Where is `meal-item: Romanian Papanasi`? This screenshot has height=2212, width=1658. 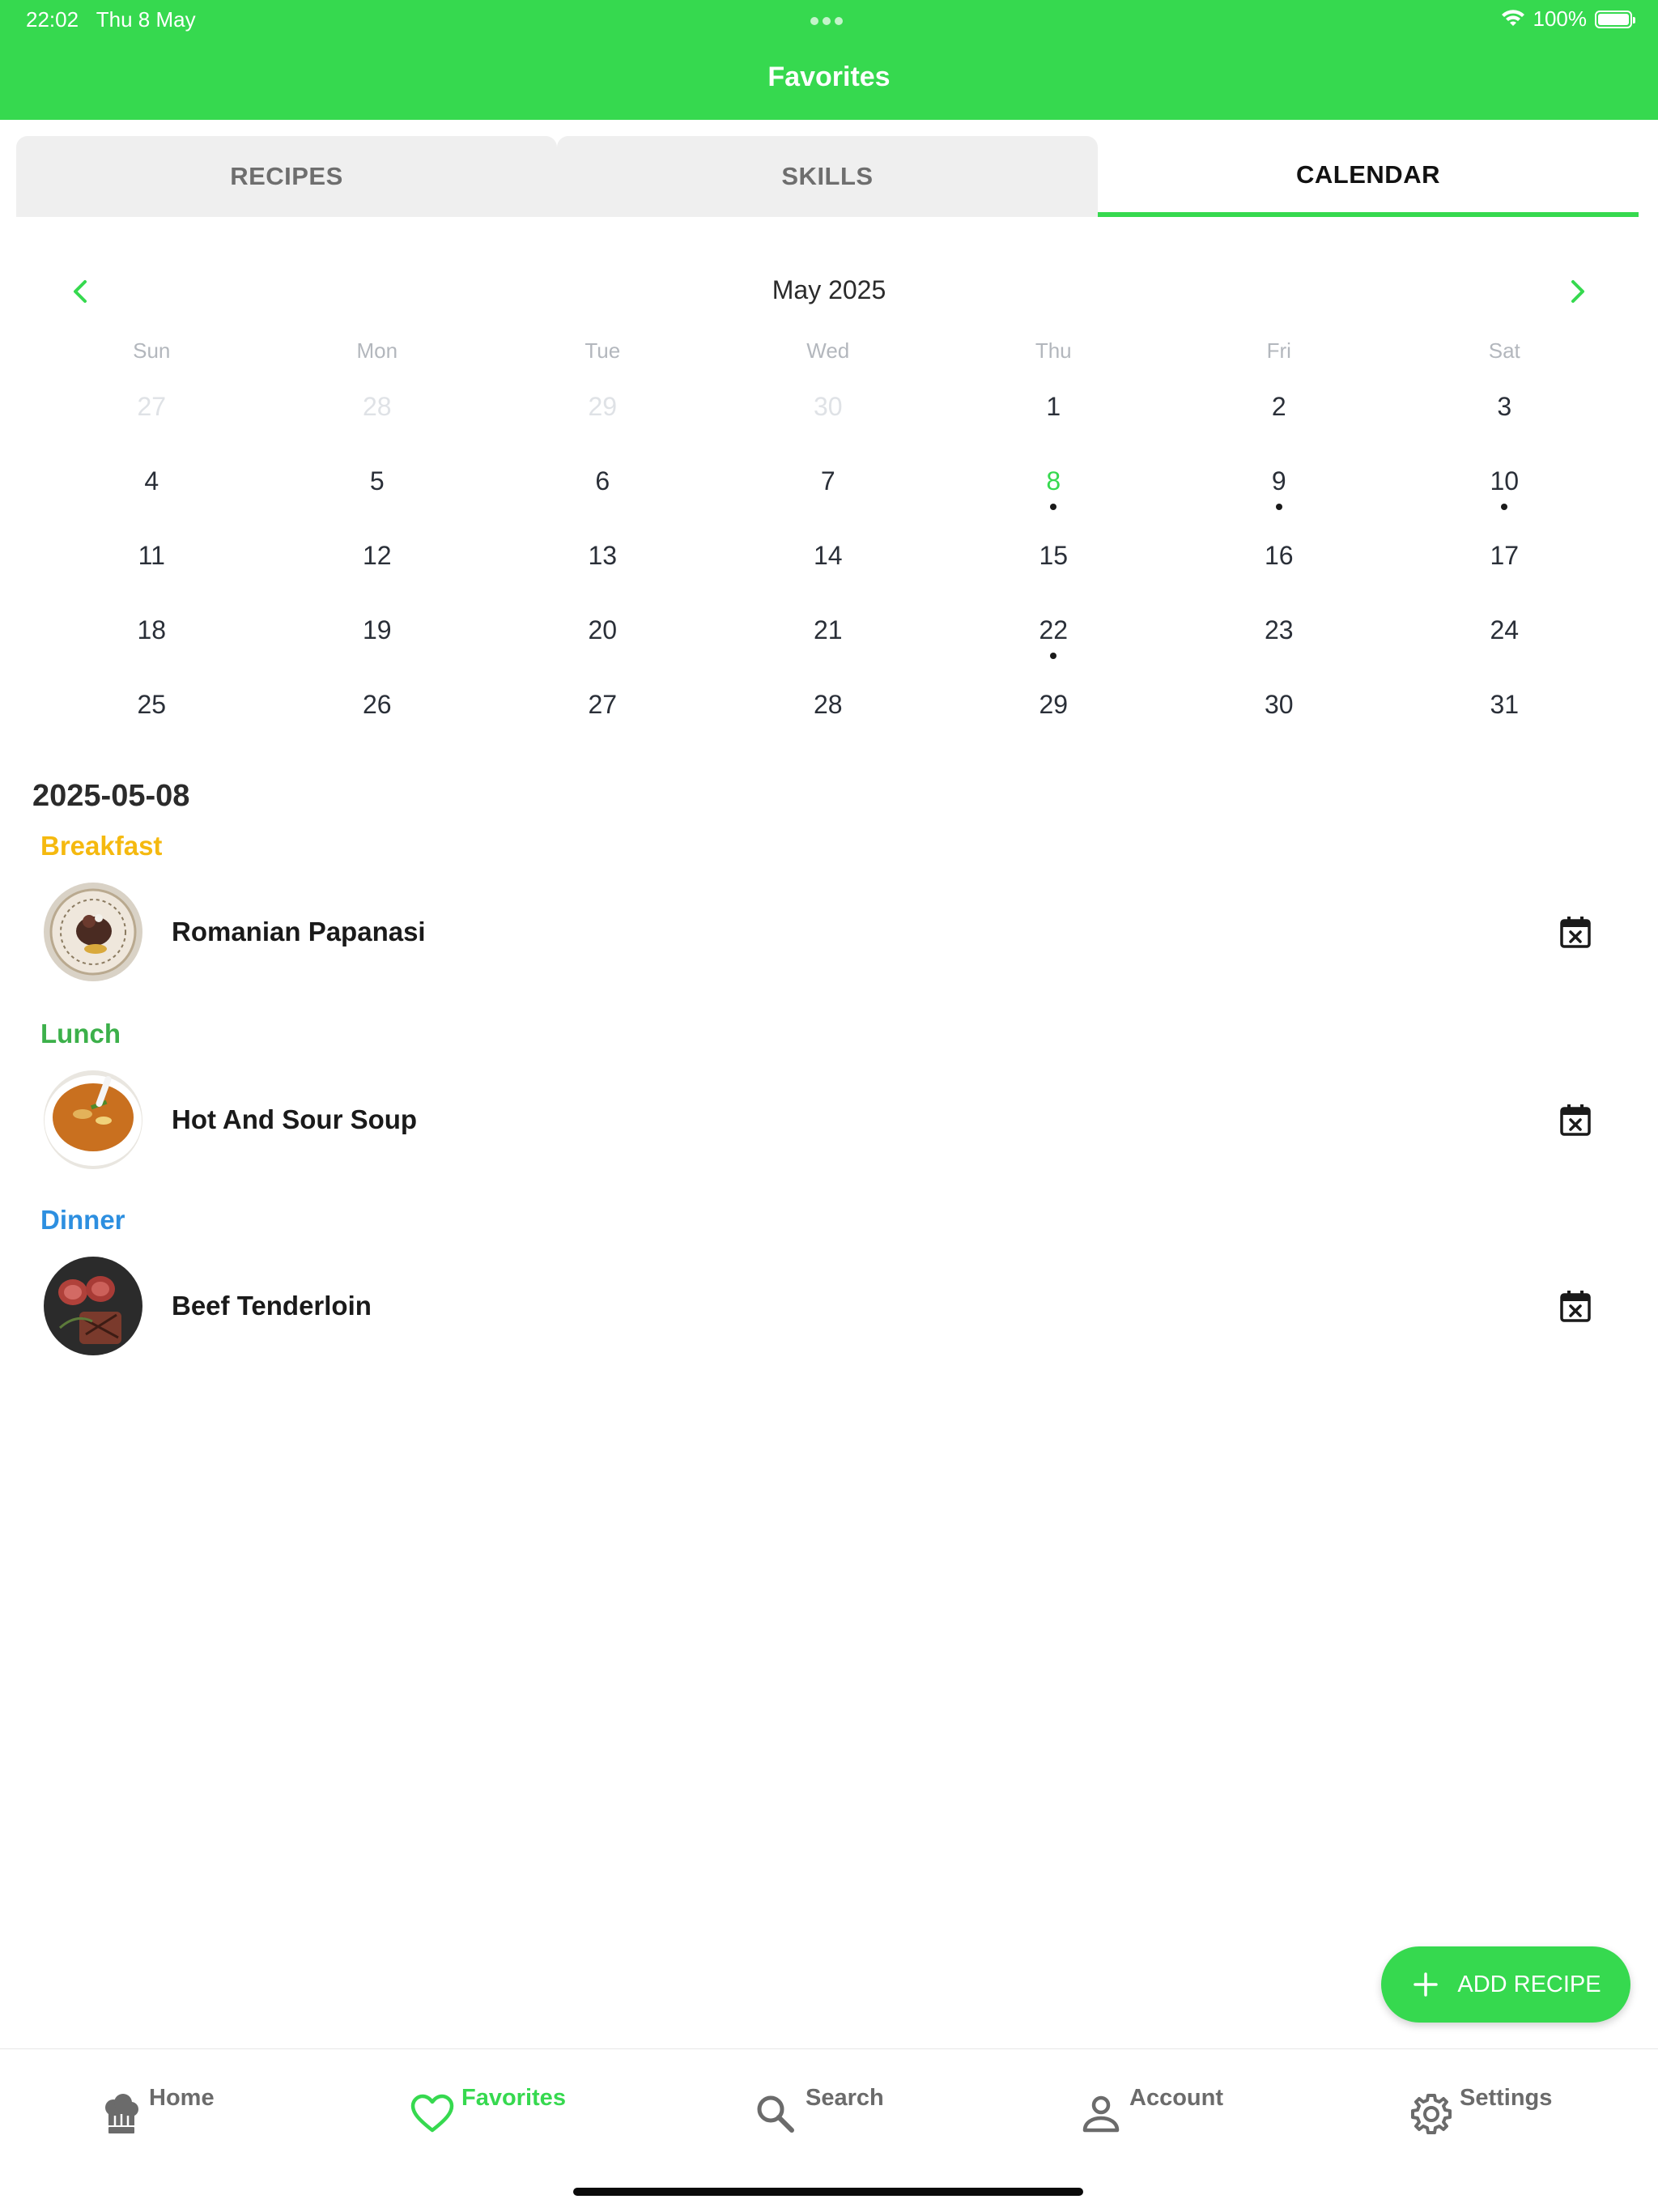
meal-item: Romanian Papanasi is located at coordinates (825, 932).